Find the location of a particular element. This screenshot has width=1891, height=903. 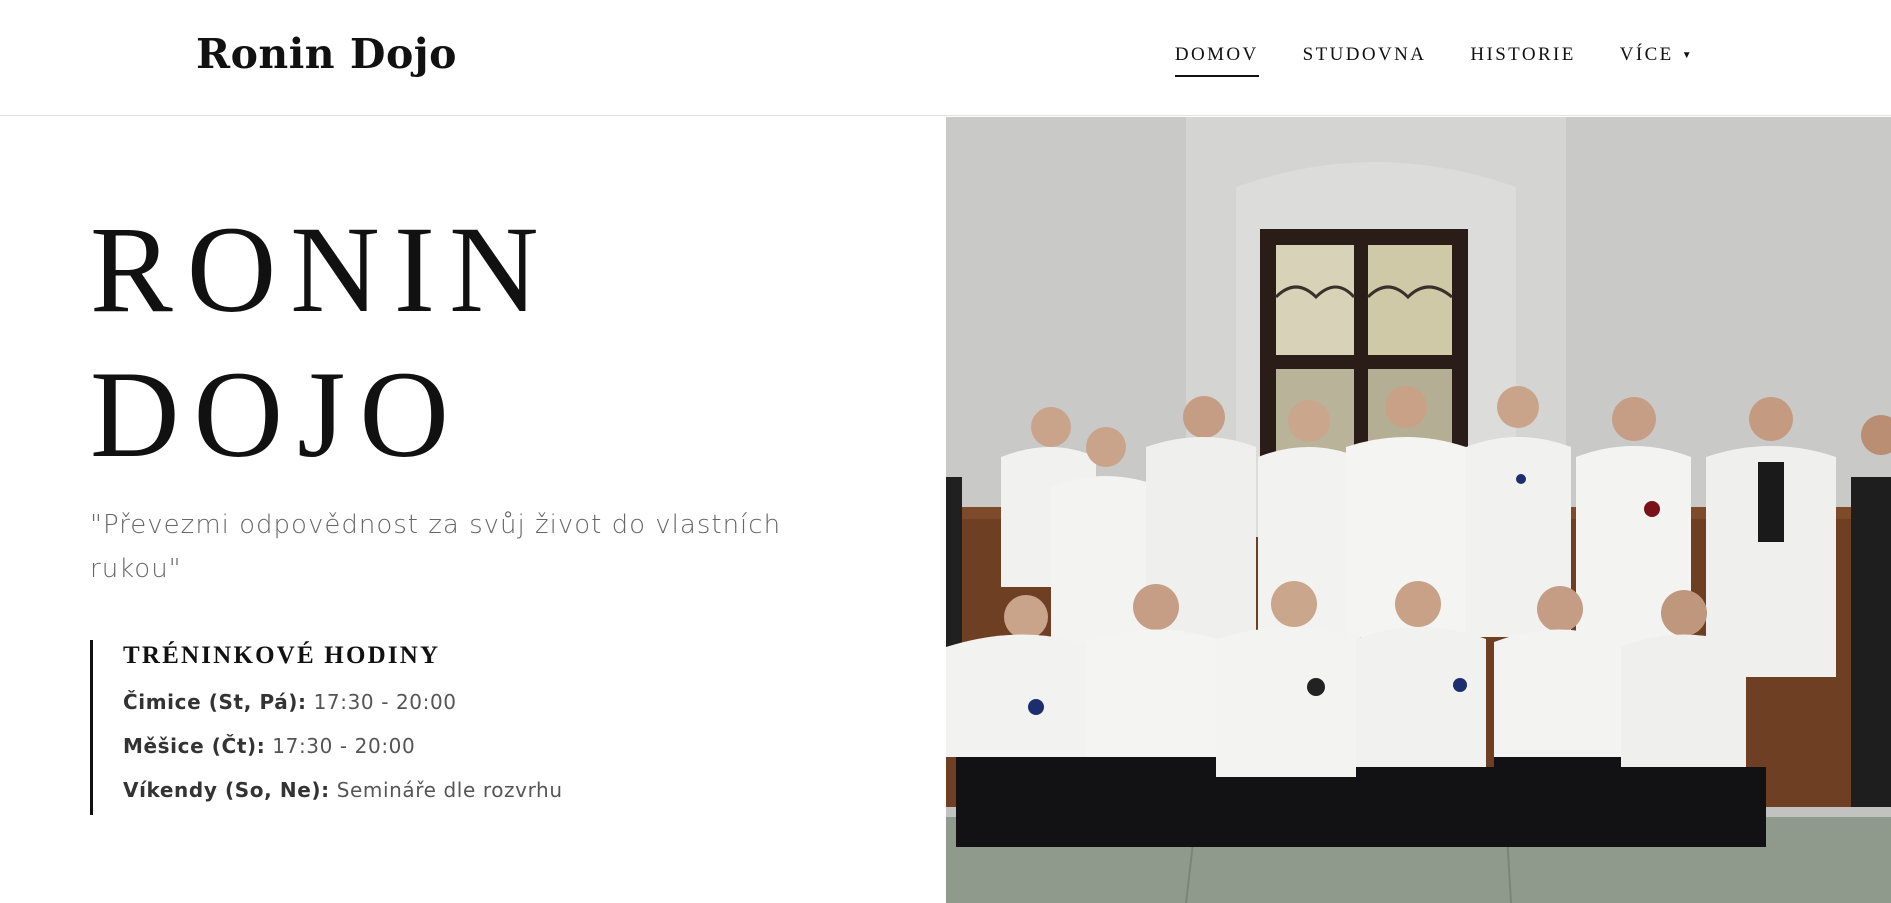

main-nav: DOMOV STUDOVNA HISTORIE VÍCE ▼ is located at coordinates (1434, 60).